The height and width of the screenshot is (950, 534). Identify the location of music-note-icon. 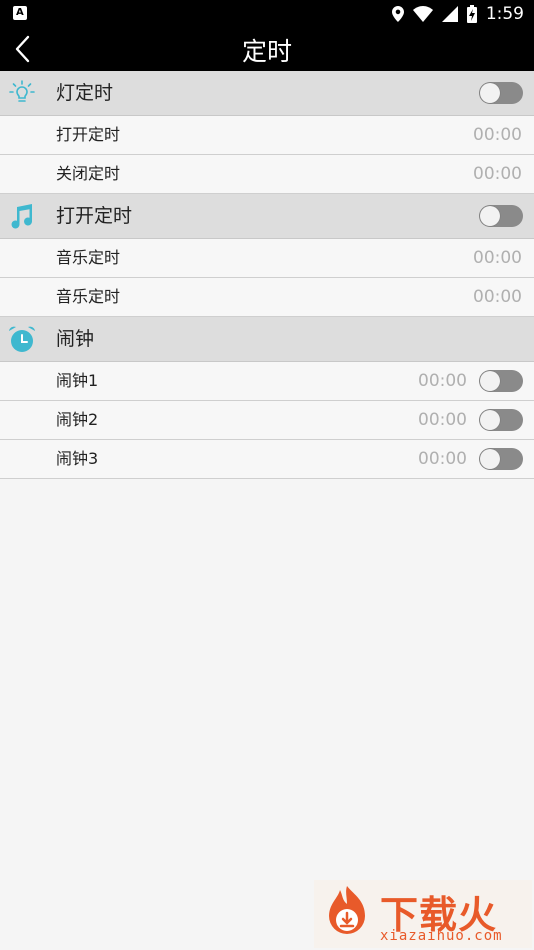
(22, 216).